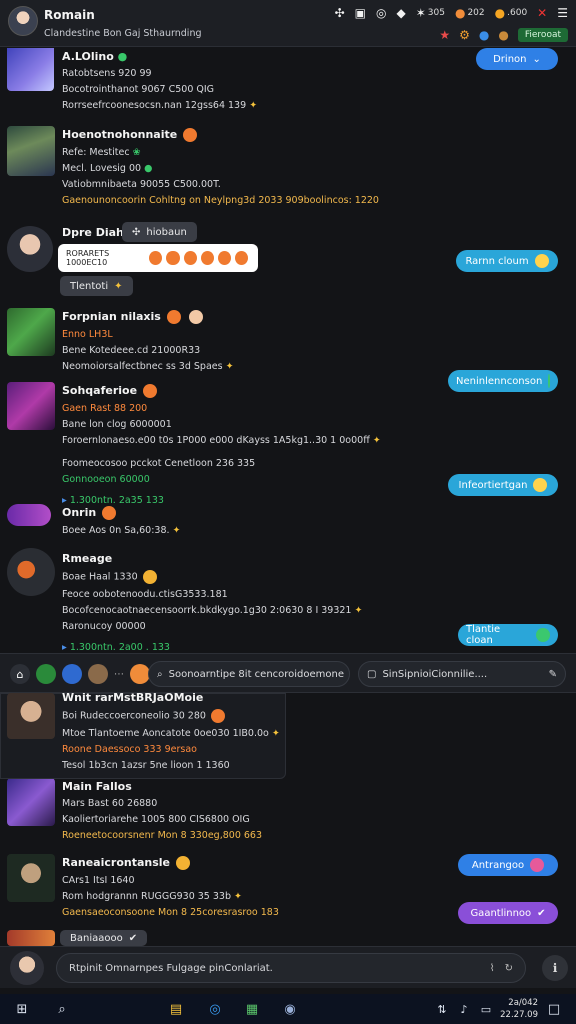 Image resolution: width=576 pixels, height=1024 pixels. What do you see at coordinates (119, 674) in the screenshot?
I see `more-icon: ⋯` at bounding box center [119, 674].